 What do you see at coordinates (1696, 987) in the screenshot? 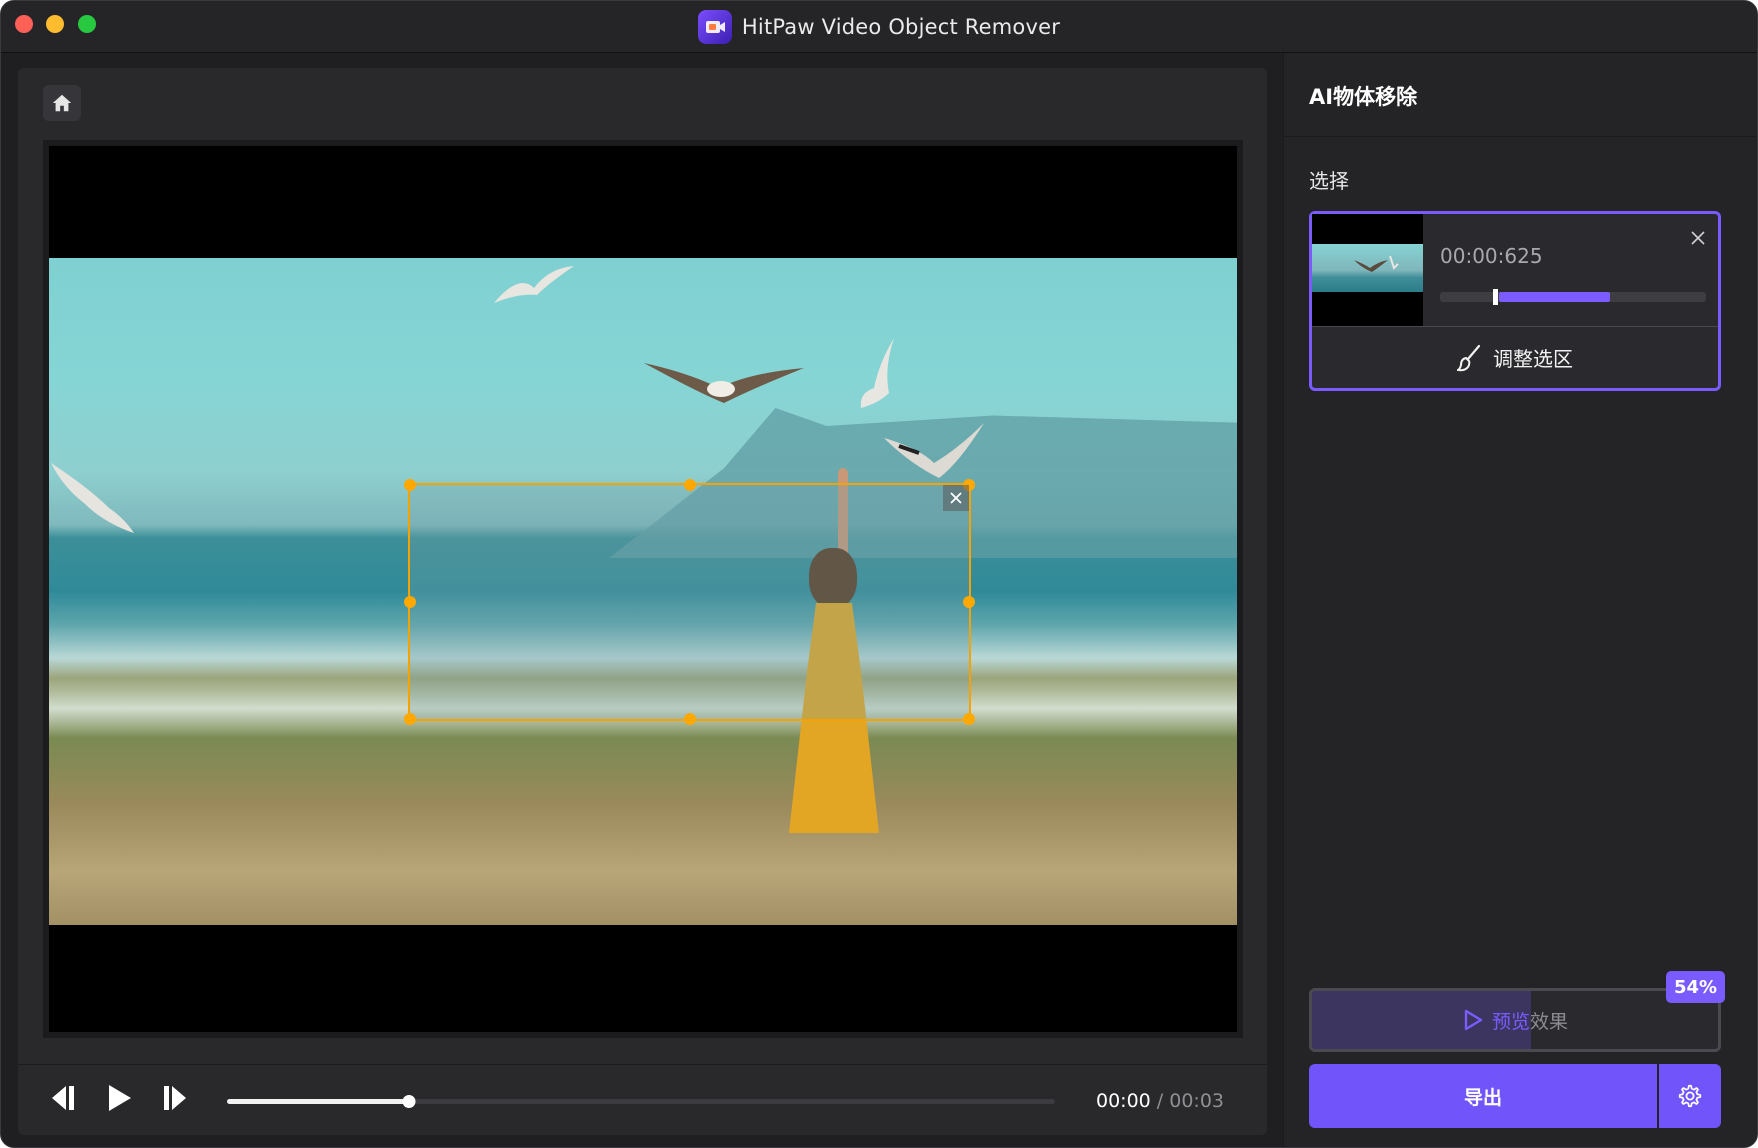
I see `preview-progress-badge: 54%` at bounding box center [1696, 987].